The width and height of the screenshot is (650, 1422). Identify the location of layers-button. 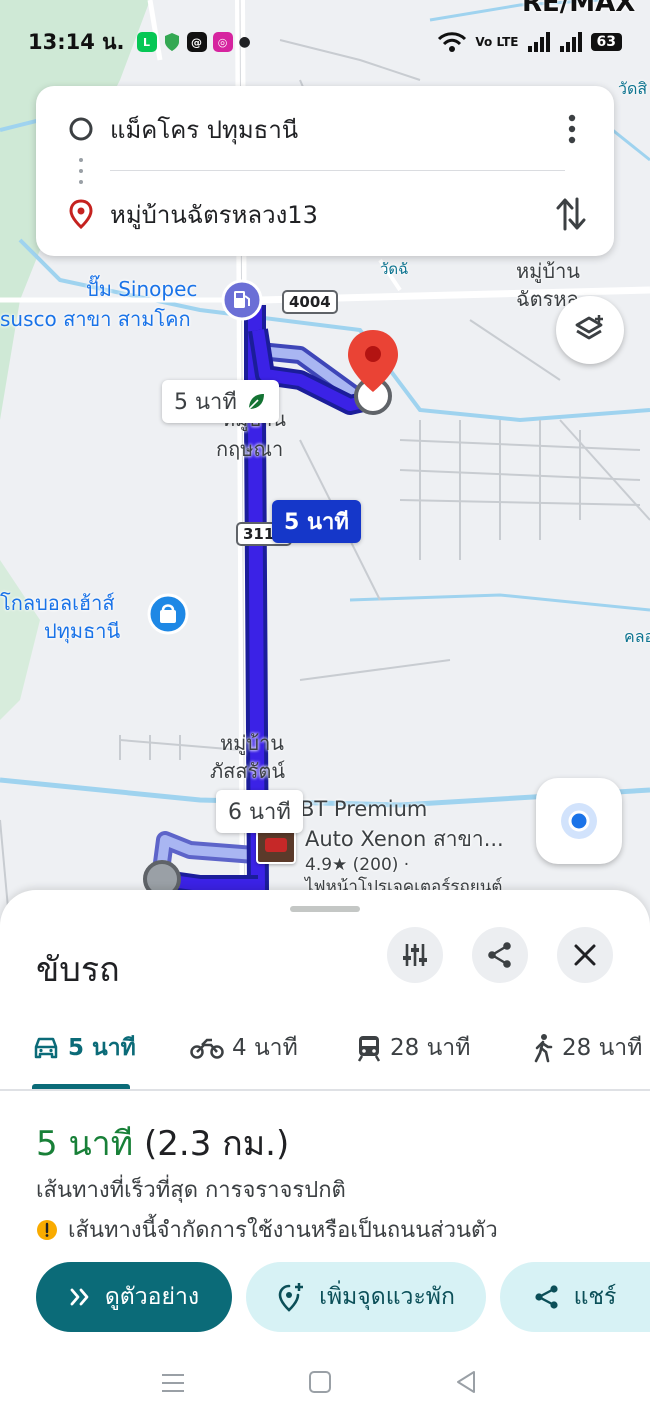
(590, 330).